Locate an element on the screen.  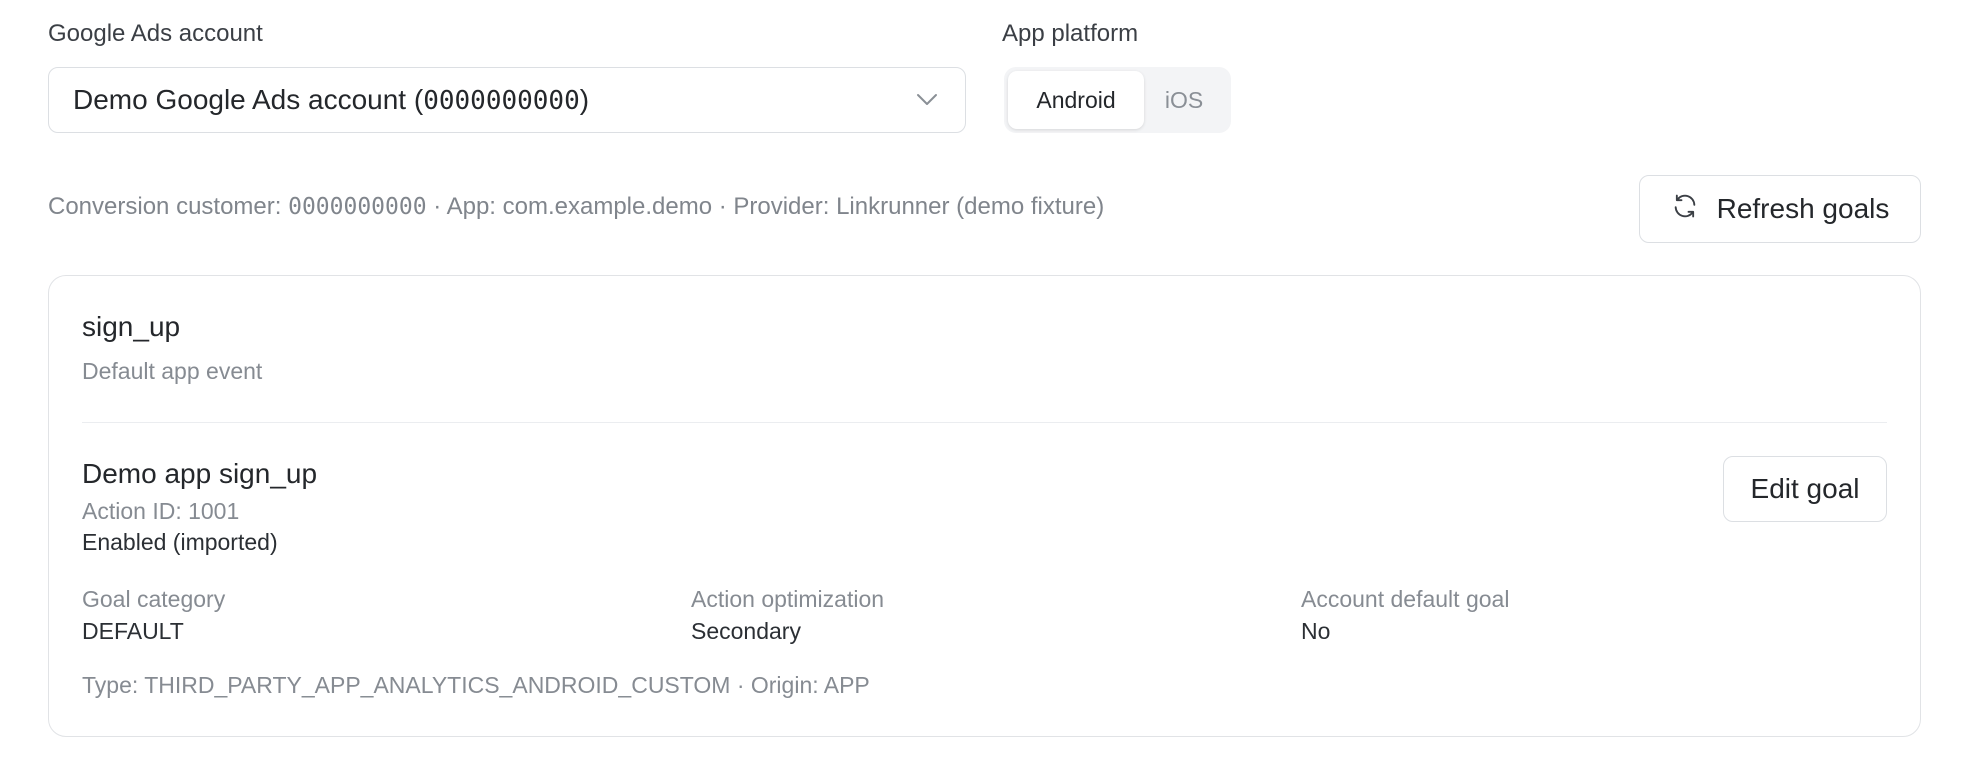
refresh-goals-button: Refresh goals is located at coordinates (1780, 209).